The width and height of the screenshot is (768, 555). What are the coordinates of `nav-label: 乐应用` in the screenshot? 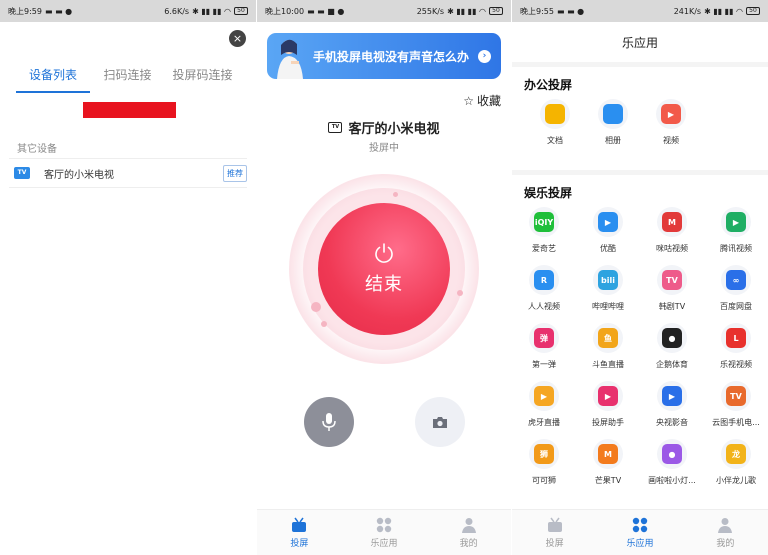 It's located at (640, 543).